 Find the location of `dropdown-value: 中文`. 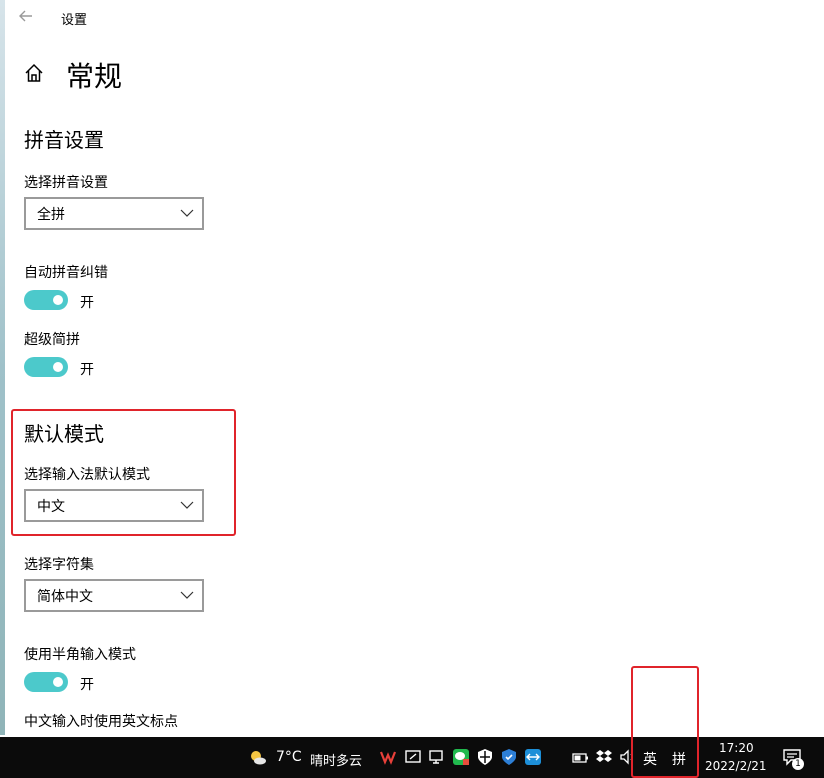

dropdown-value: 中文 is located at coordinates (51, 507).